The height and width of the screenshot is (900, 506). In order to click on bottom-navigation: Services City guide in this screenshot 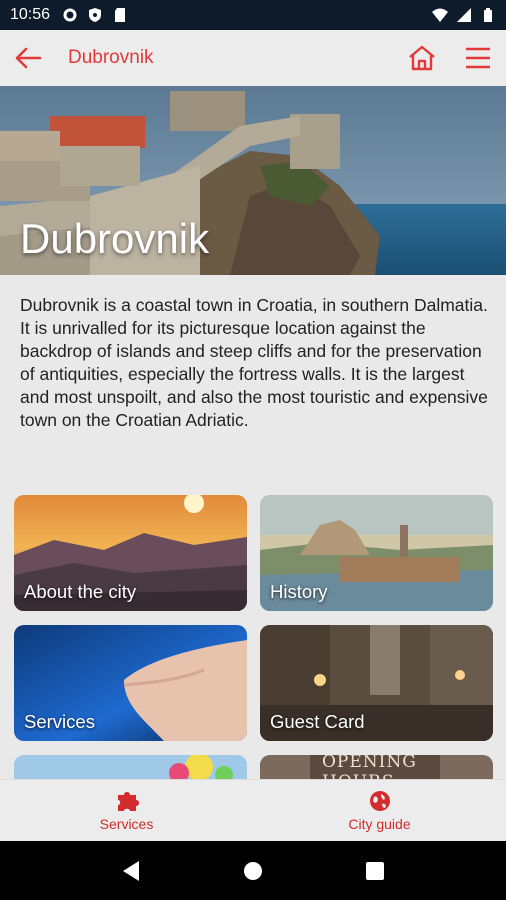, I will do `click(253, 810)`.